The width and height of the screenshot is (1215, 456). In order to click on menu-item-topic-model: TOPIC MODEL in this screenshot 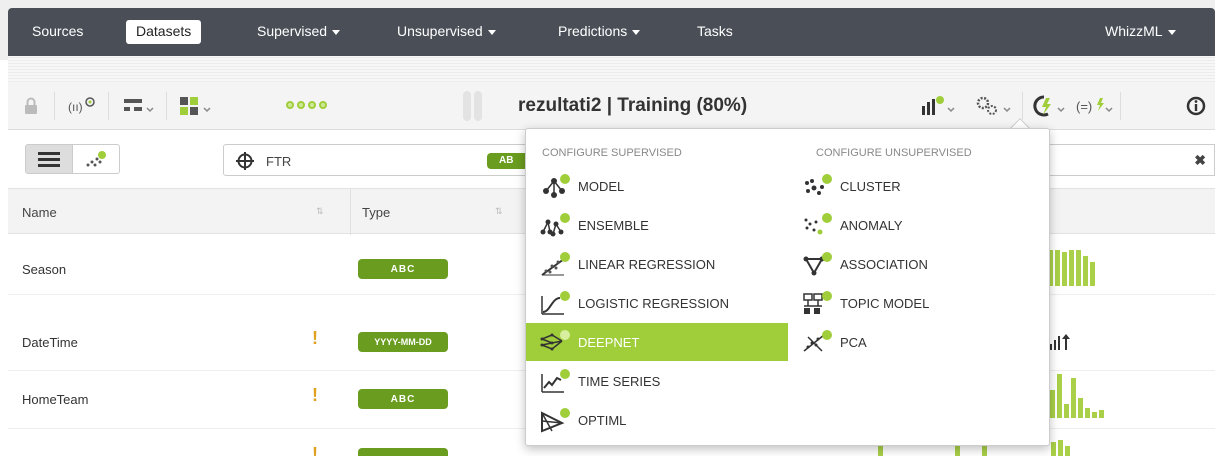, I will do `click(919, 303)`.